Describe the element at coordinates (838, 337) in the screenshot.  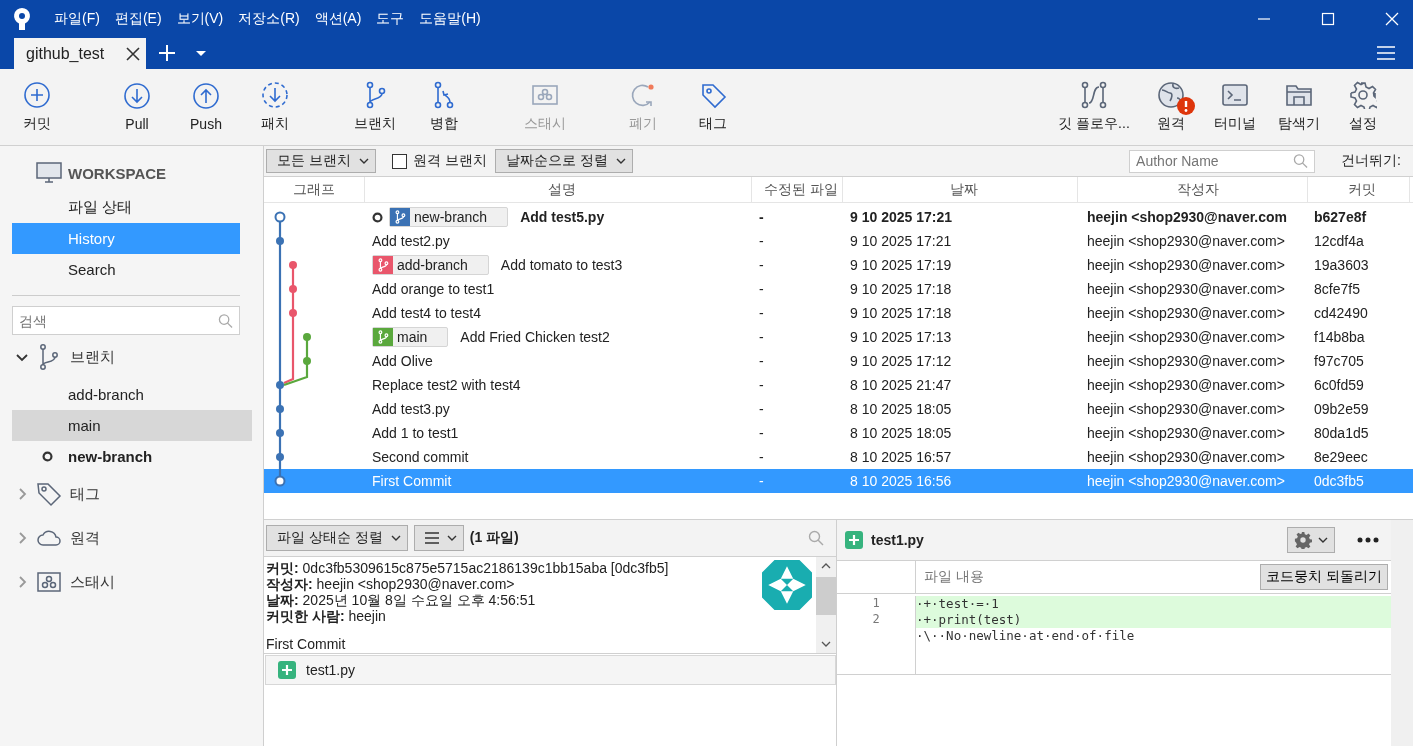
I see `commit-row: main Add Fried Chicken test2 - 9 10 2025 17:13 heejin <shop2930@naver.com> f14b8ba` at that location.